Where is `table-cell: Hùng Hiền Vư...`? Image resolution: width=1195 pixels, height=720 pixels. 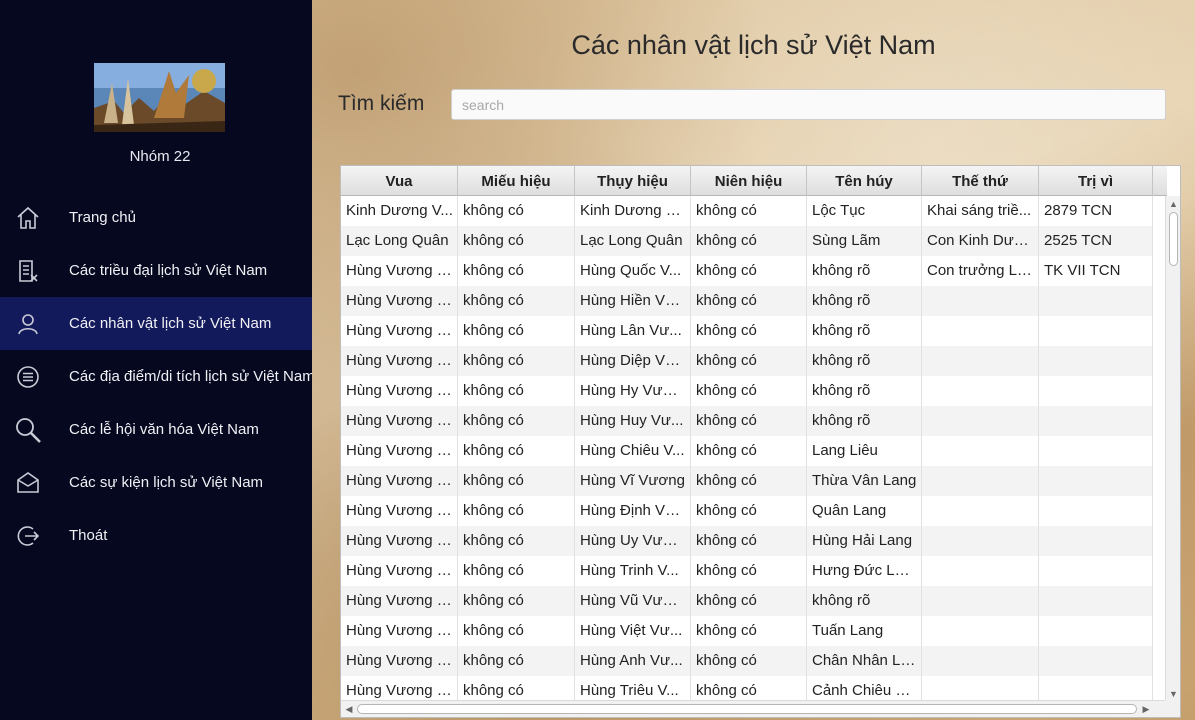 table-cell: Hùng Hiền Vư... is located at coordinates (633, 301).